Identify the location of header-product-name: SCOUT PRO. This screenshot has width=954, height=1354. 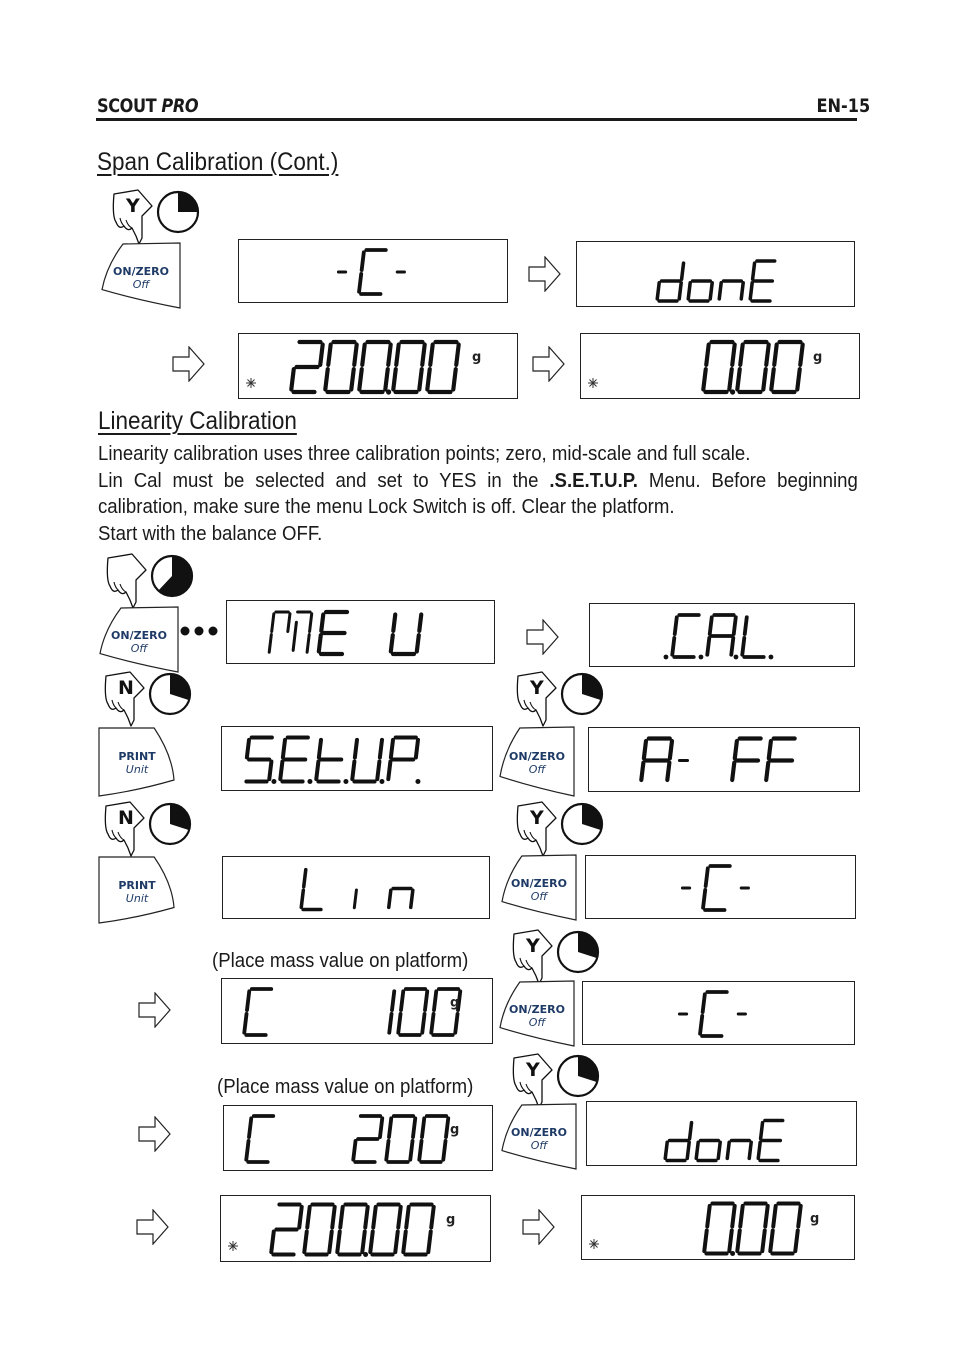
(148, 106).